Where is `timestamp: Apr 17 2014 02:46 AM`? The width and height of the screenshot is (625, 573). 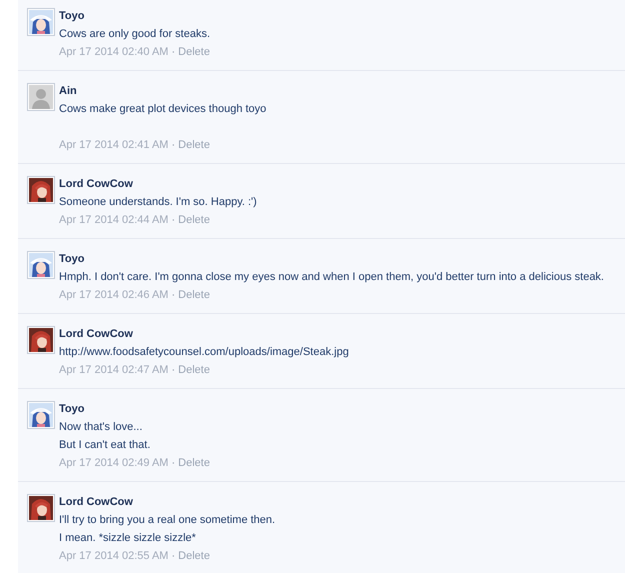
timestamp: Apr 17 2014 02:46 AM is located at coordinates (113, 295).